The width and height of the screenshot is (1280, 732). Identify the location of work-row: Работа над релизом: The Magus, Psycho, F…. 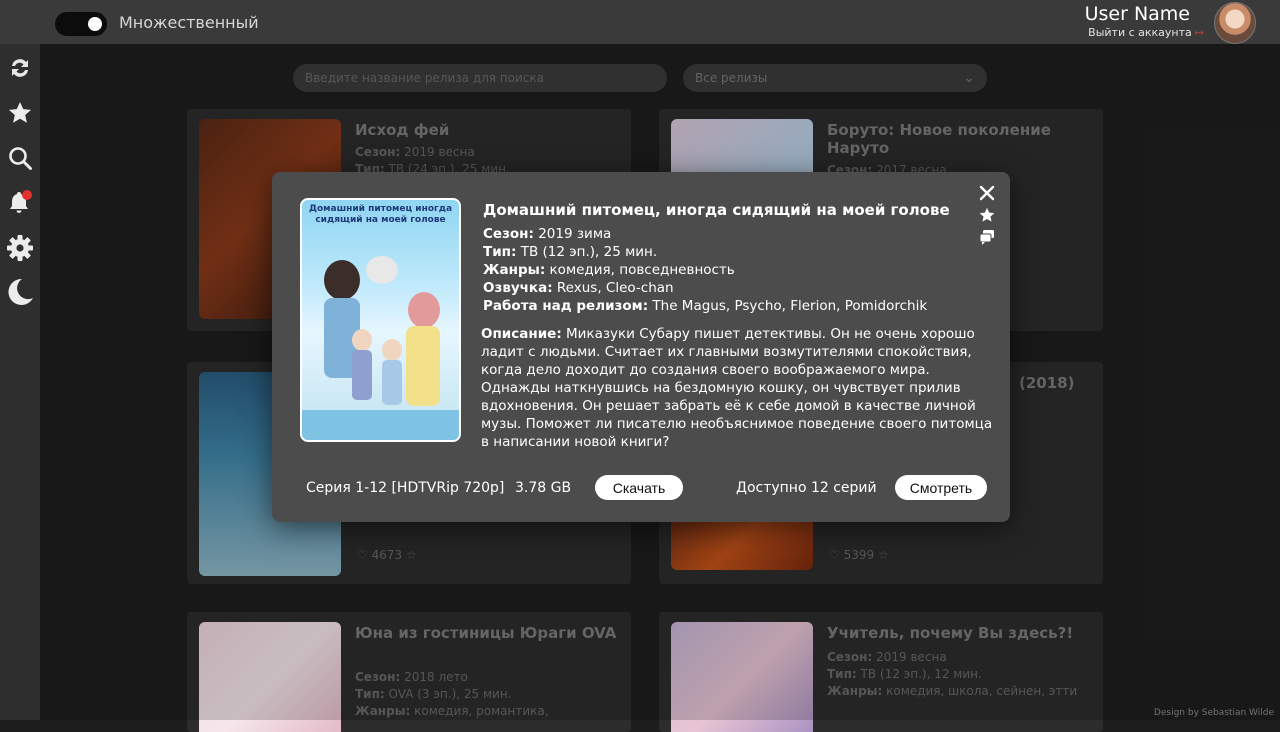
(705, 306).